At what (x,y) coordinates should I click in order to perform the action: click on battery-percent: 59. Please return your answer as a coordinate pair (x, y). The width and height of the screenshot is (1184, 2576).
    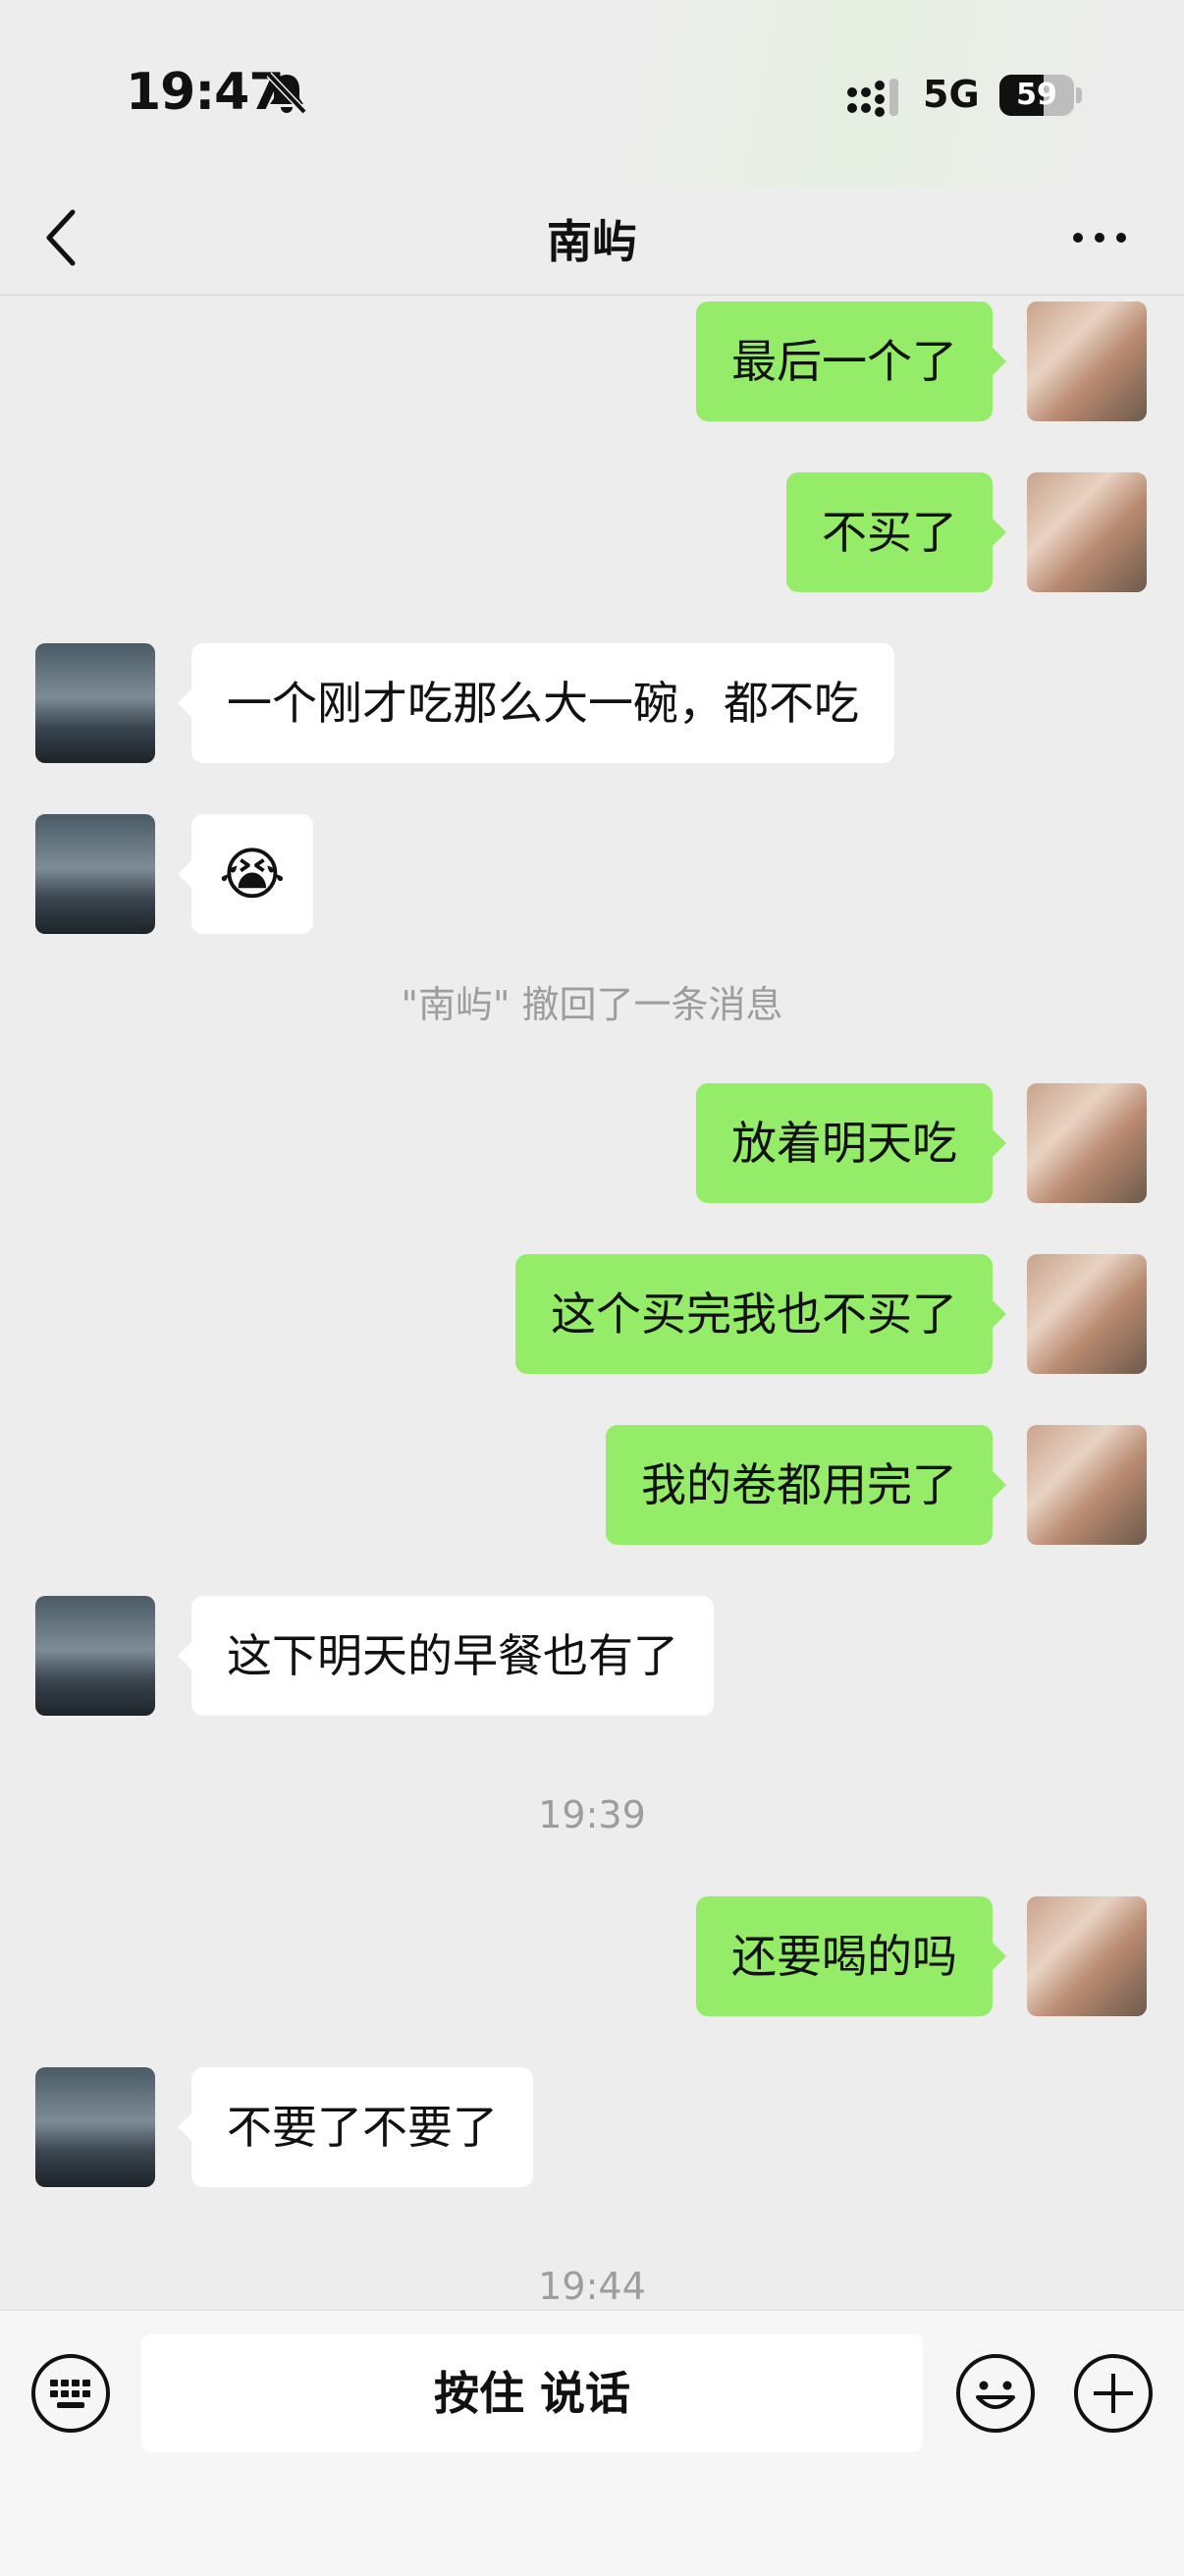
    Looking at the image, I should click on (1036, 95).